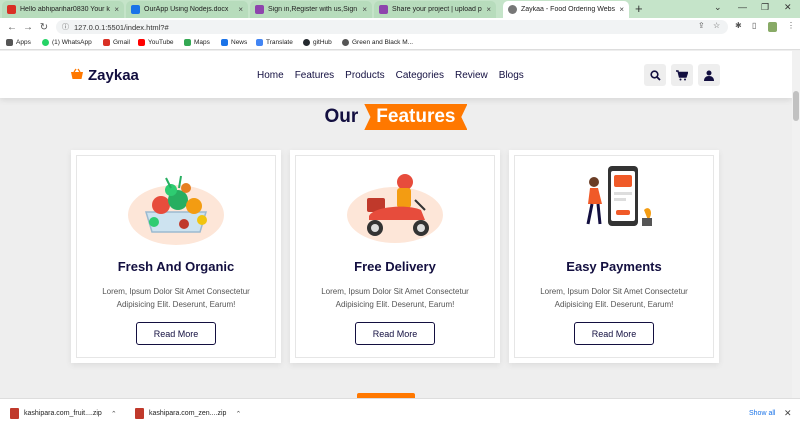 The height and width of the screenshot is (429, 800). What do you see at coordinates (306, 42) in the screenshot?
I see `github-icon` at bounding box center [306, 42].